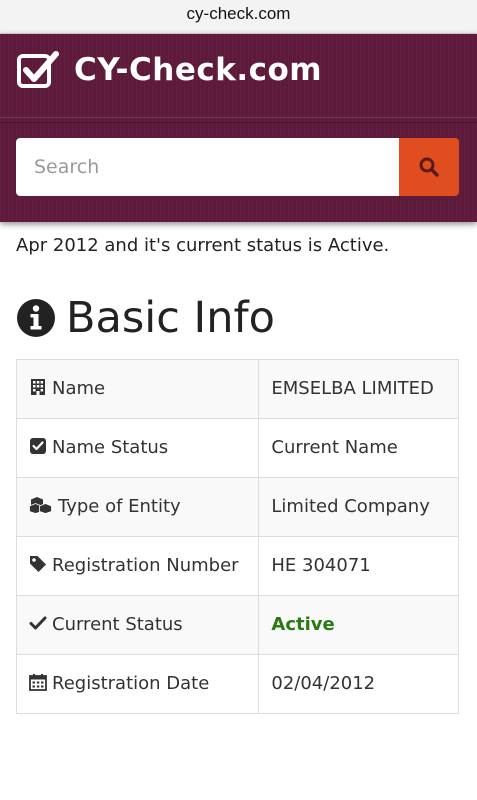 Image resolution: width=477 pixels, height=800 pixels. I want to click on checkmark-icon, so click(38, 623).